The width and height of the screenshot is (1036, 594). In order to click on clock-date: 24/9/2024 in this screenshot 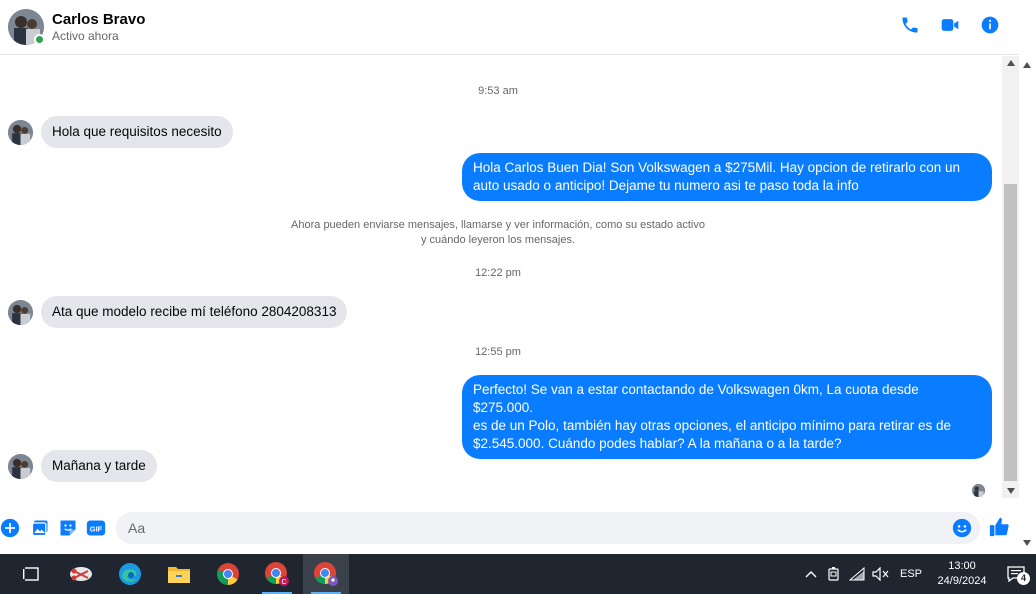, I will do `click(962, 581)`.